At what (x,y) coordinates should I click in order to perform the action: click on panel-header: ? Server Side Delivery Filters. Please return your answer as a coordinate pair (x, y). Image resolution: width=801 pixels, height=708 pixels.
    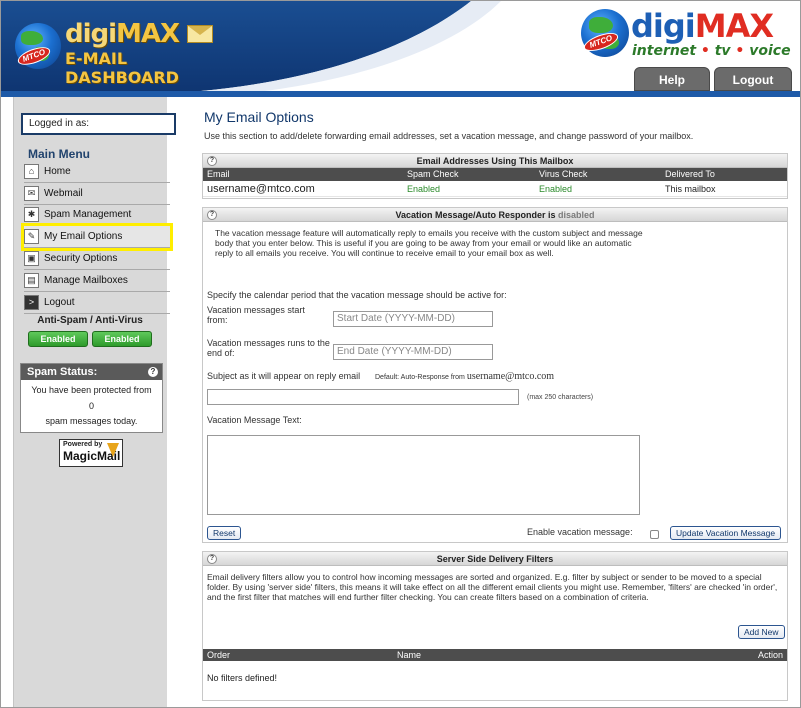
    Looking at the image, I should click on (495, 559).